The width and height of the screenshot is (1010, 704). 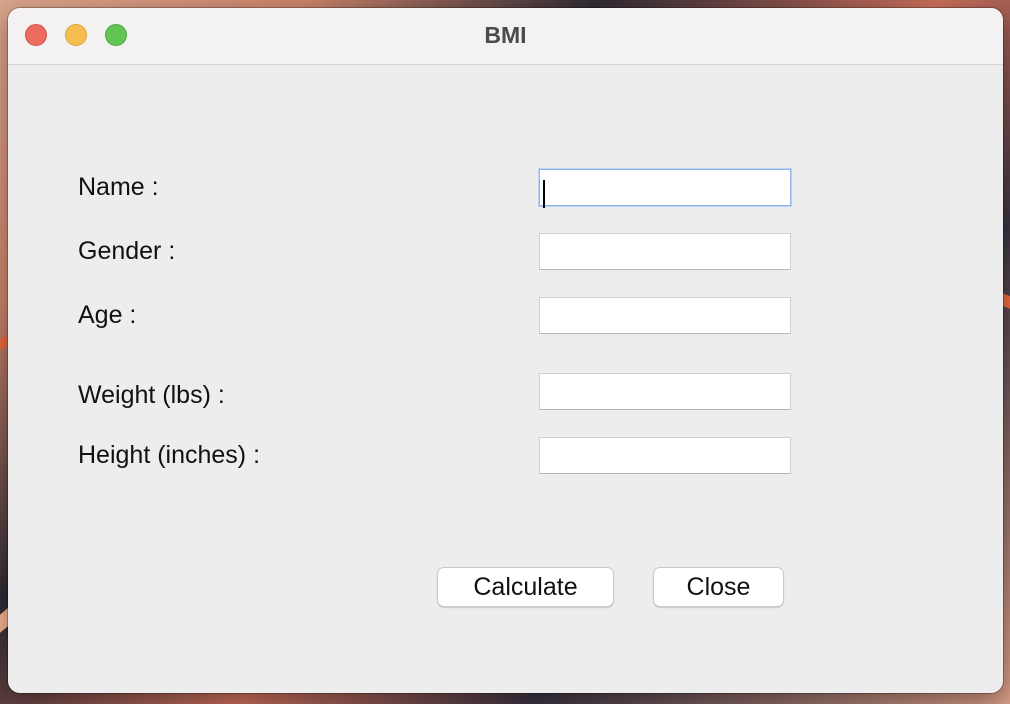 I want to click on calculate-button: Calculate, so click(x=525, y=587).